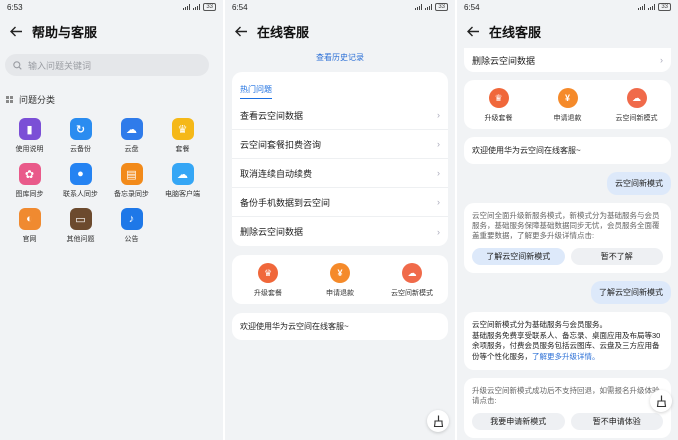  Describe the element at coordinates (182, 149) in the screenshot. I see `category-label: 套餐` at that location.